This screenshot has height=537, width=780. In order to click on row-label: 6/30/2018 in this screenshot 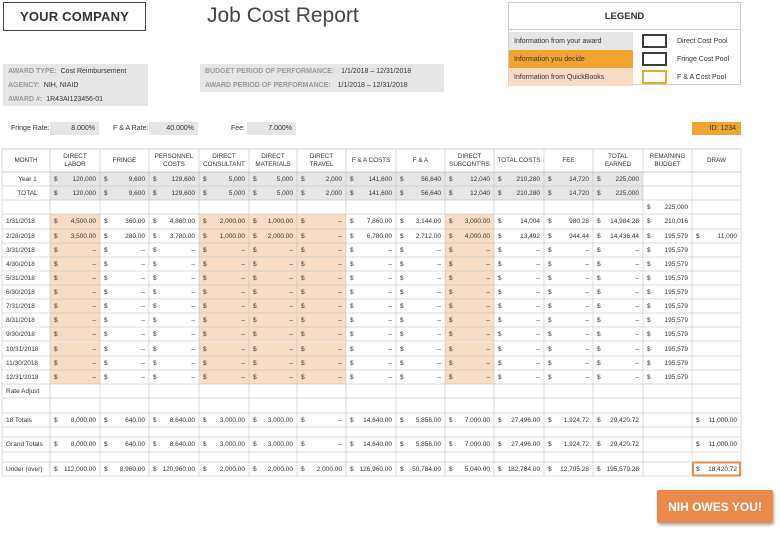, I will do `click(20, 292)`.